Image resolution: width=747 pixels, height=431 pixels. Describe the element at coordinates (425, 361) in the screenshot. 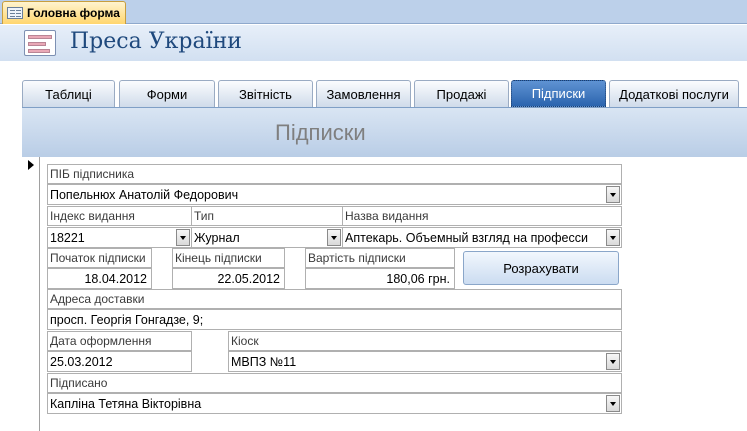

I see `kiosk-combo: МВПЗ №11` at that location.